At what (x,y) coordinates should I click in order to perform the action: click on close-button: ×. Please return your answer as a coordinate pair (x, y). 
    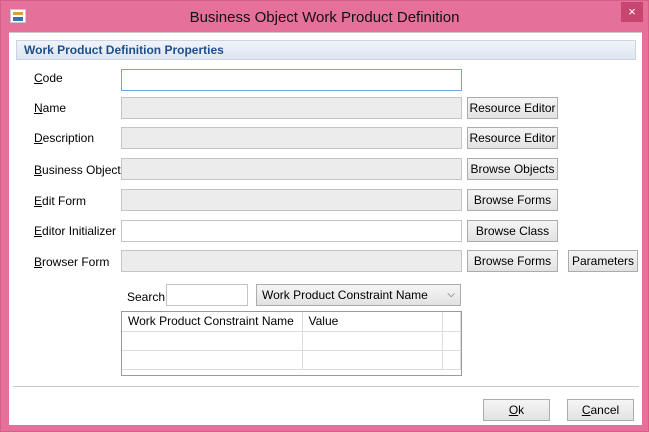
    Looking at the image, I should click on (632, 12).